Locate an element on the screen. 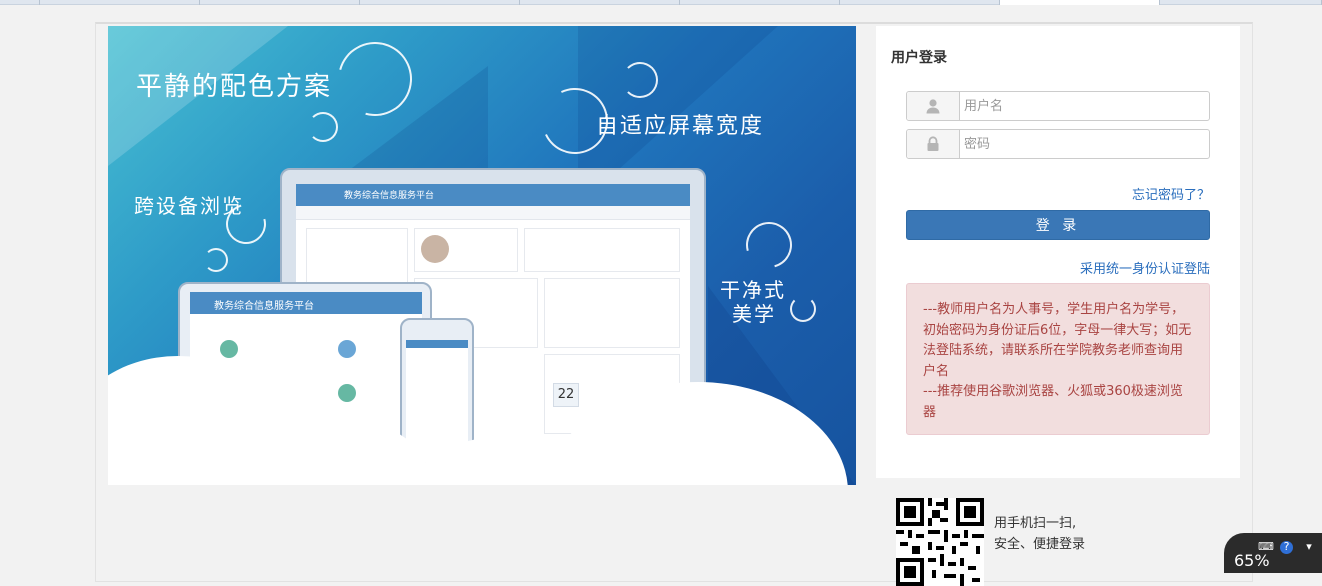  dropdown-icon: ▾ is located at coordinates (1309, 547).